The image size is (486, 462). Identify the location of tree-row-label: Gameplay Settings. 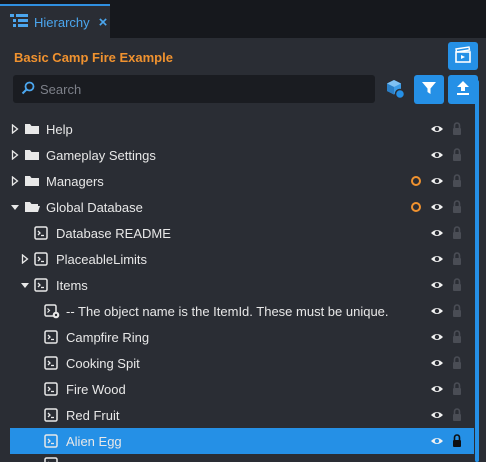
(101, 155).